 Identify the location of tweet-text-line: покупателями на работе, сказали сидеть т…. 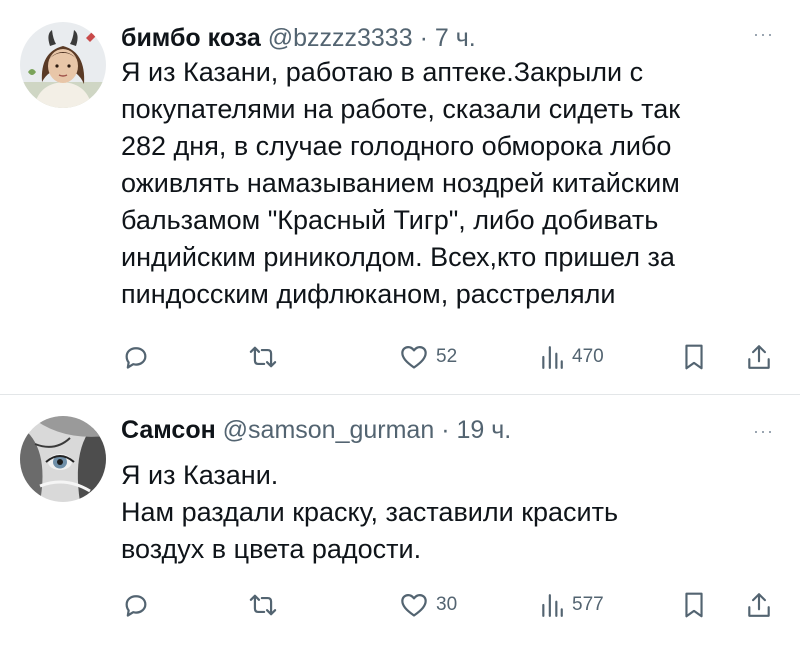
(401, 109).